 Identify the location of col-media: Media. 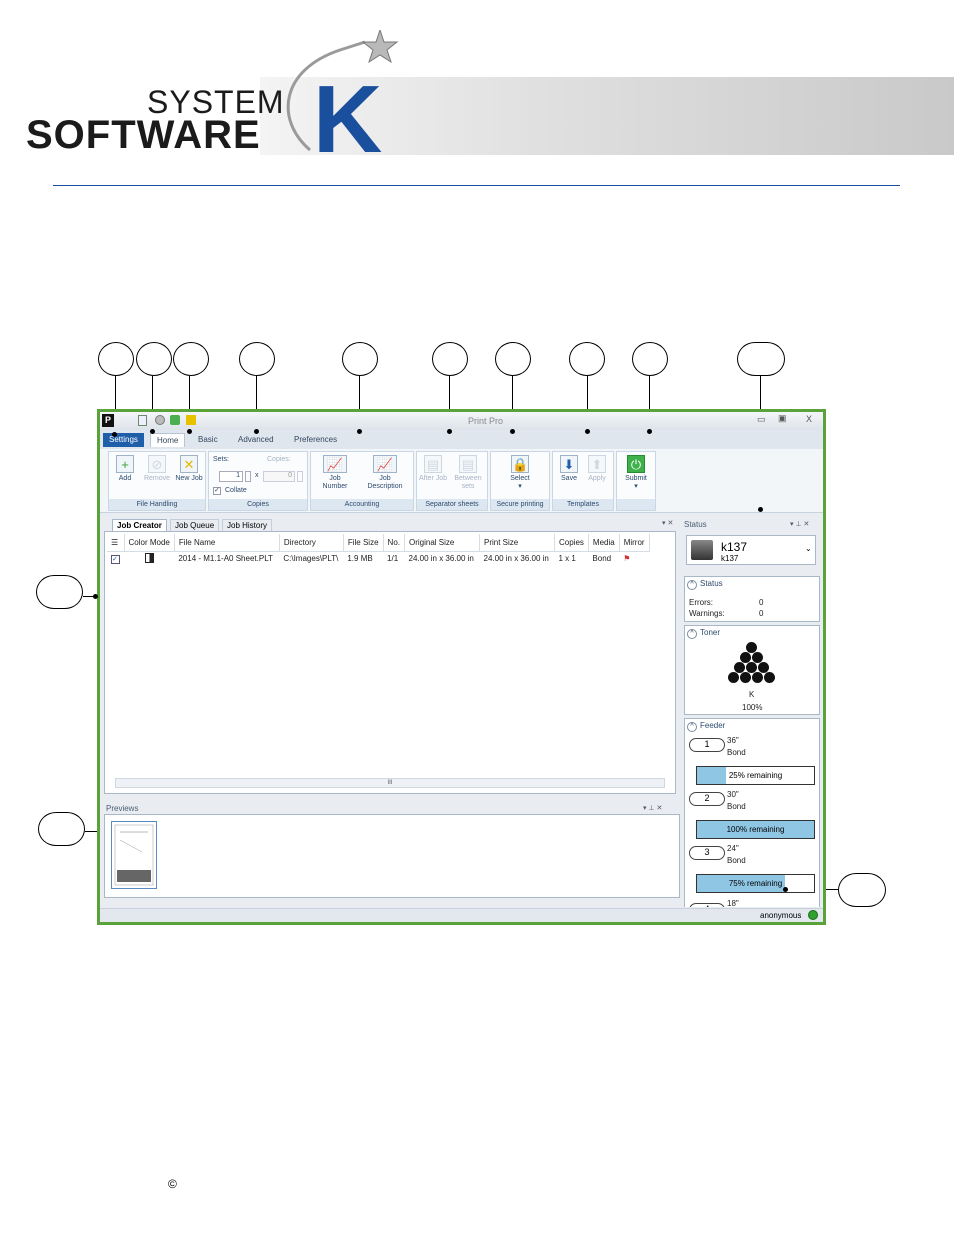
(604, 543).